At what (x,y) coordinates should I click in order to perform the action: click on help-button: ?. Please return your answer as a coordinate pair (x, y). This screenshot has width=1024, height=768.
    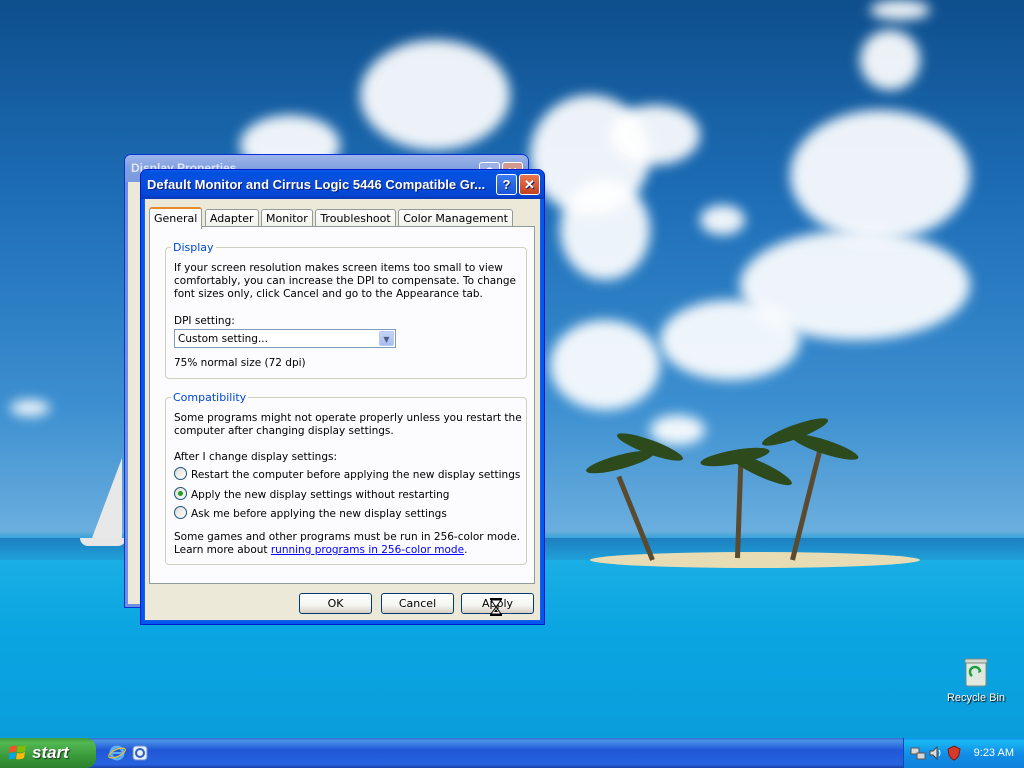
    Looking at the image, I should click on (506, 184).